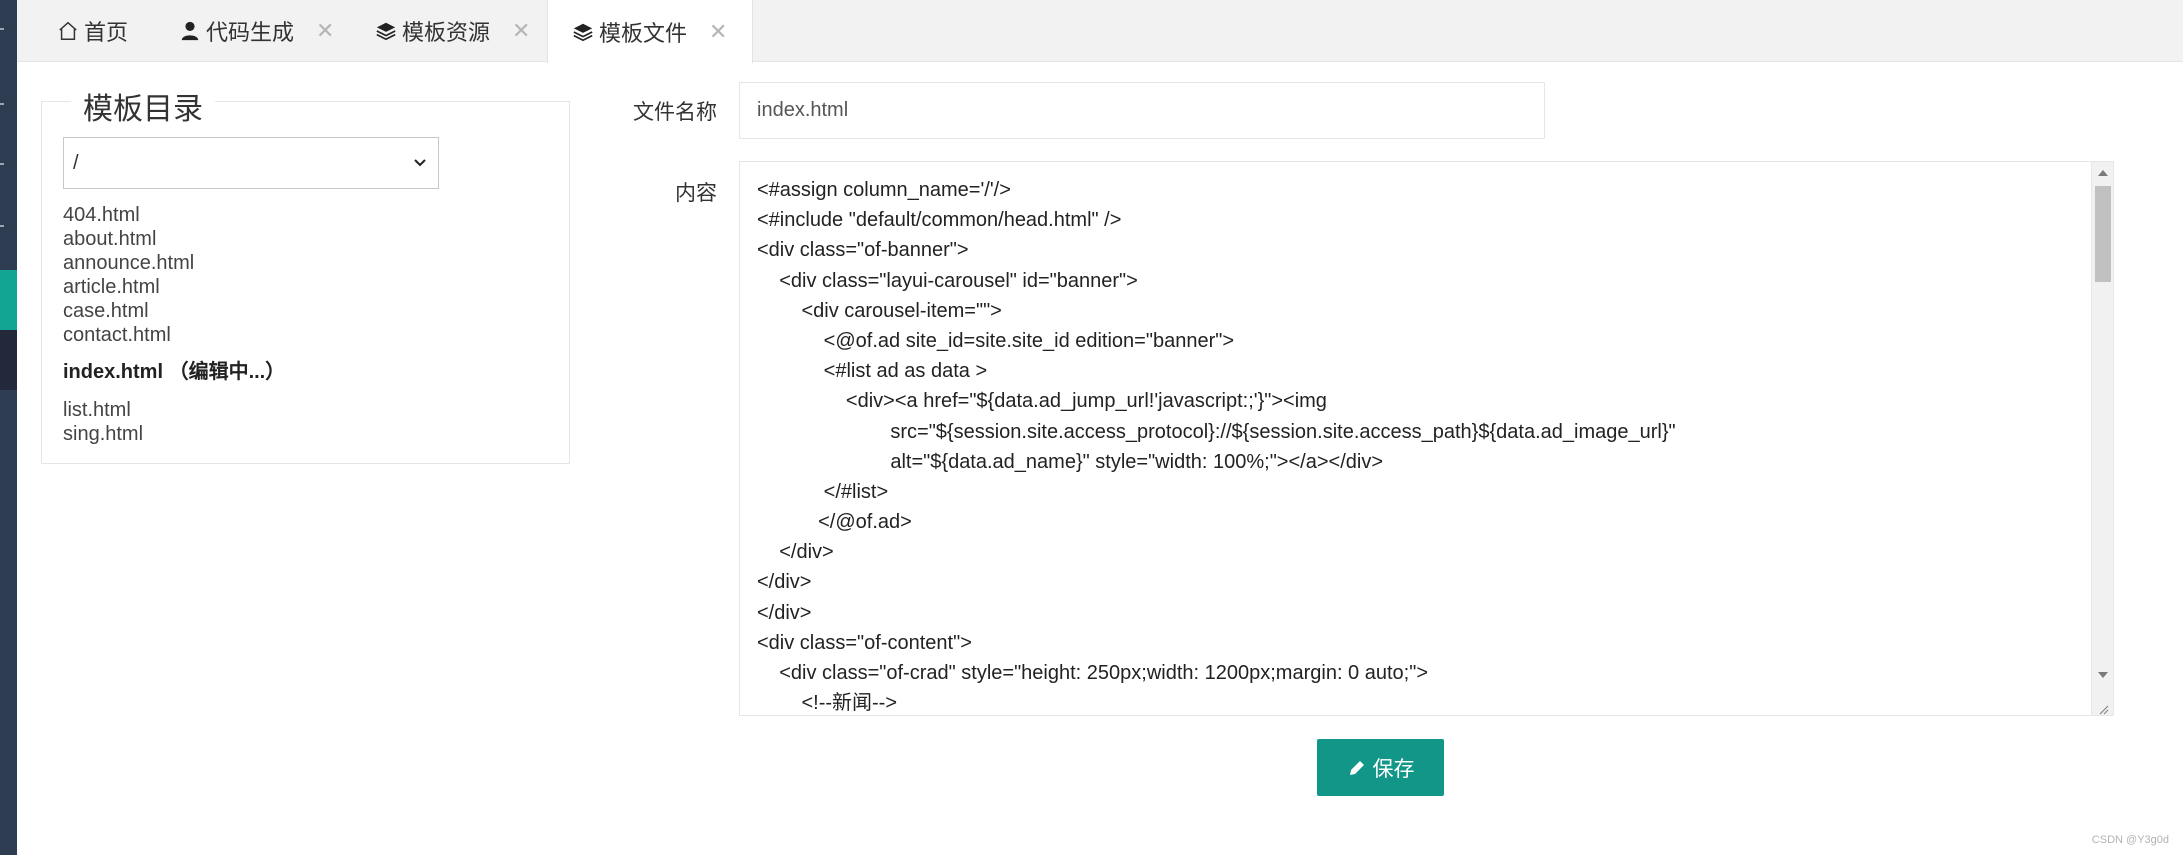 This screenshot has width=2183, height=855. What do you see at coordinates (68, 31) in the screenshot?
I see `home-icon` at bounding box center [68, 31].